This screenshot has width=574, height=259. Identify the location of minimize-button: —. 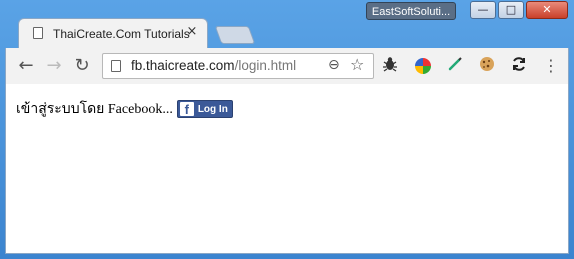
(483, 10).